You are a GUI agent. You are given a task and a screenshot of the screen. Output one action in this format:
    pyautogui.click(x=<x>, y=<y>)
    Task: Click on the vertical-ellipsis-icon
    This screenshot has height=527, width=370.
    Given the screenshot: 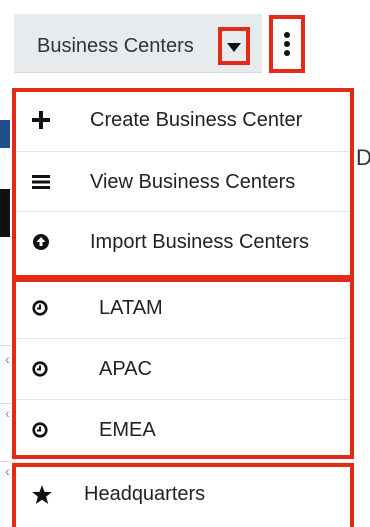 What is the action you would take?
    pyautogui.click(x=287, y=44)
    